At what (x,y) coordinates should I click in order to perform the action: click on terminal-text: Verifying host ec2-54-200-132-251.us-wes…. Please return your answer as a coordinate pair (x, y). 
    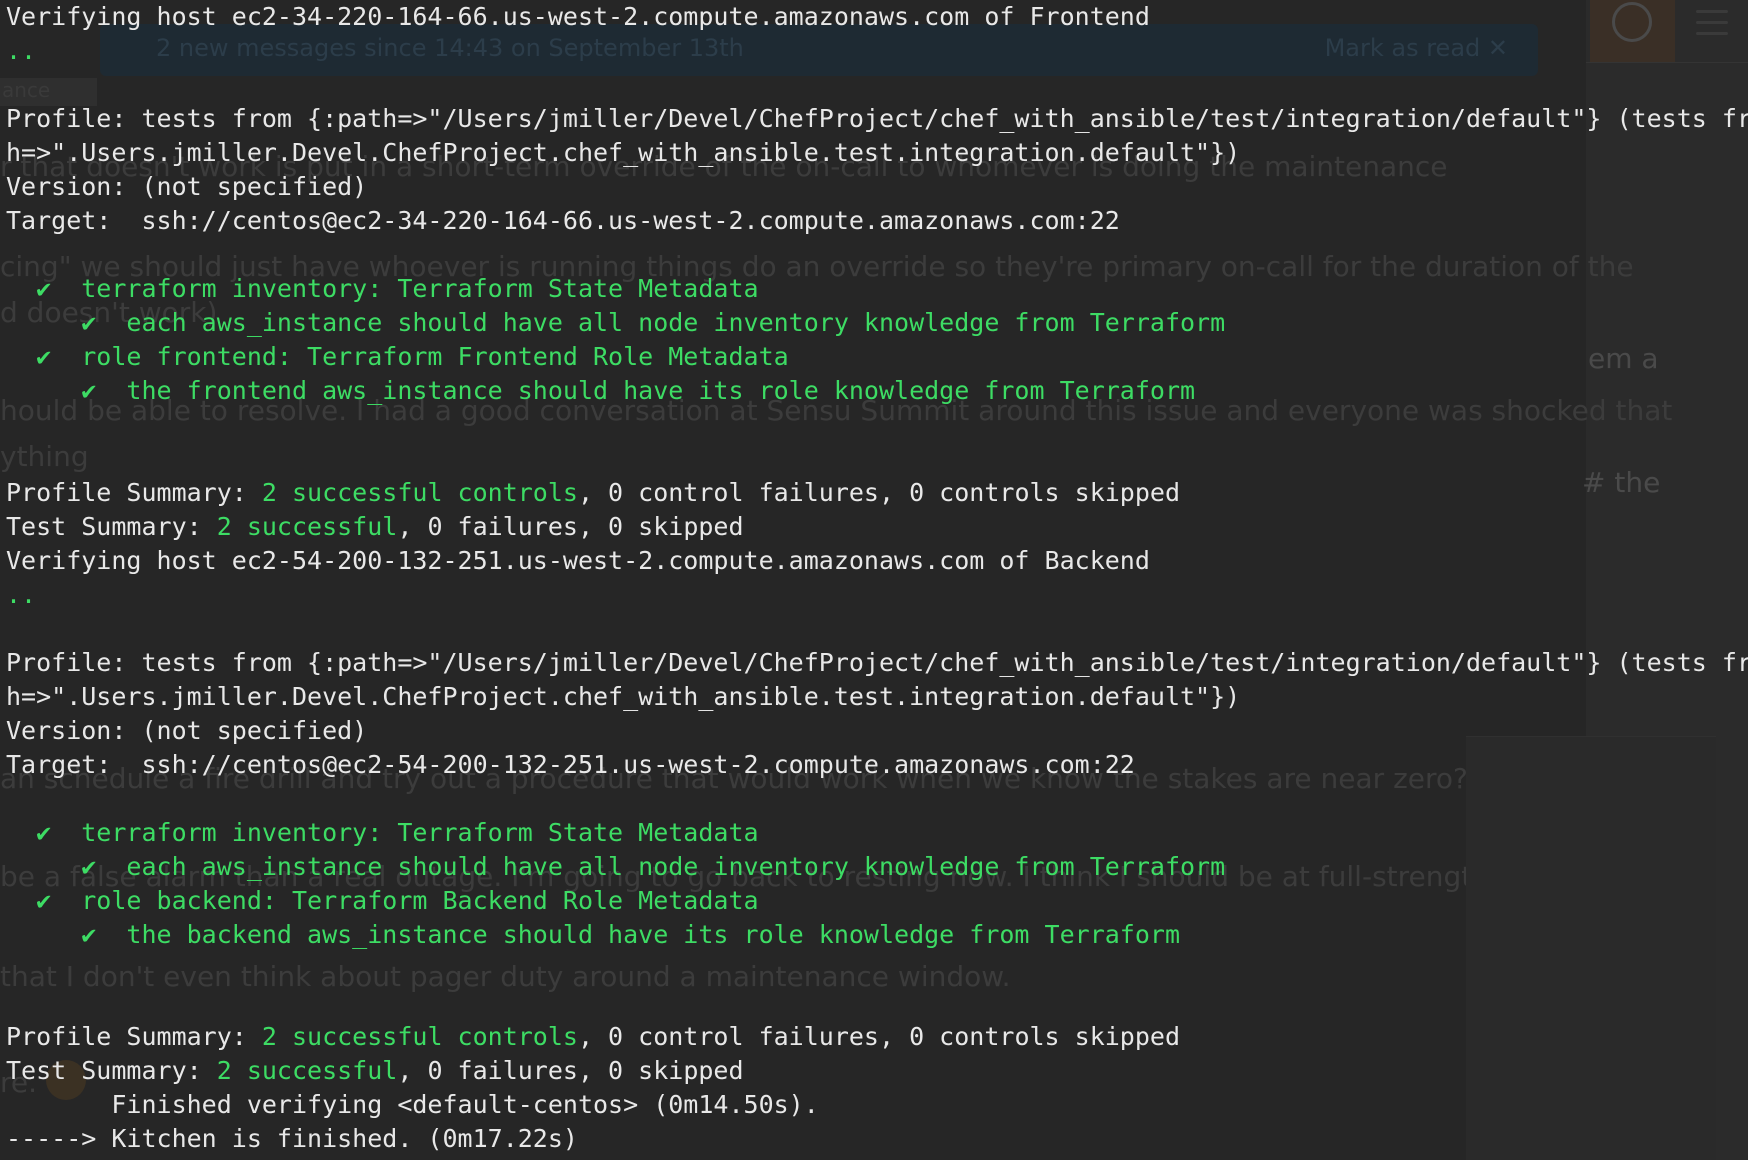
    Looking at the image, I should click on (578, 560).